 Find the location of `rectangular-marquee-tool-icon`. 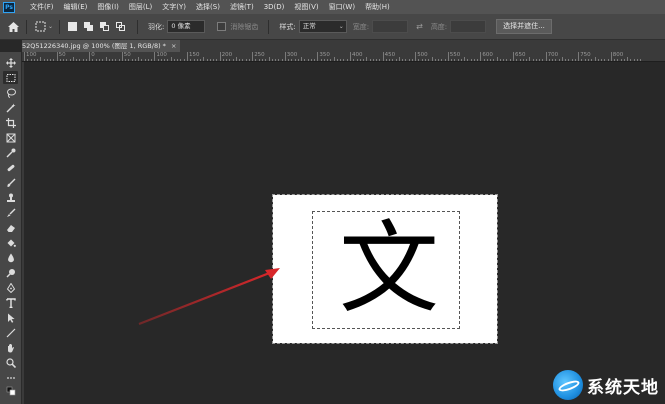

rectangular-marquee-tool-icon is located at coordinates (10, 77).